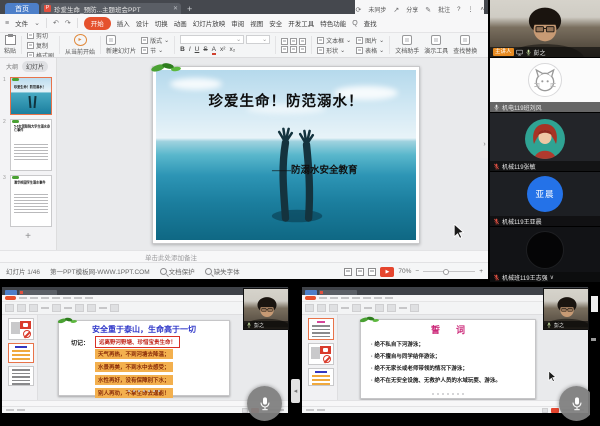 The image size is (600, 426). What do you see at coordinates (10, 44) in the screenshot?
I see `paste-button: 粘贴` at bounding box center [10, 44].